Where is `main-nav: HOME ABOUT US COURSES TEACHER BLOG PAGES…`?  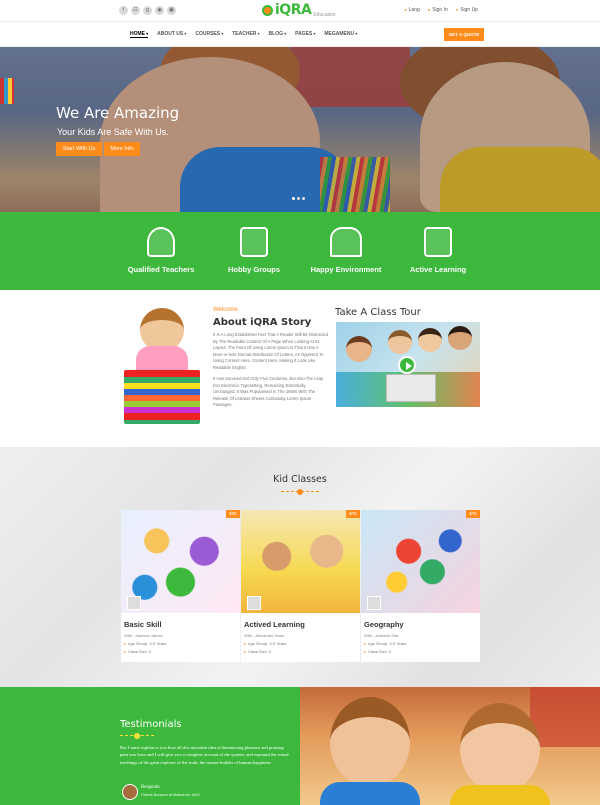 main-nav: HOME ABOUT US COURSES TEACHER BLOG PAGES… is located at coordinates (300, 34).